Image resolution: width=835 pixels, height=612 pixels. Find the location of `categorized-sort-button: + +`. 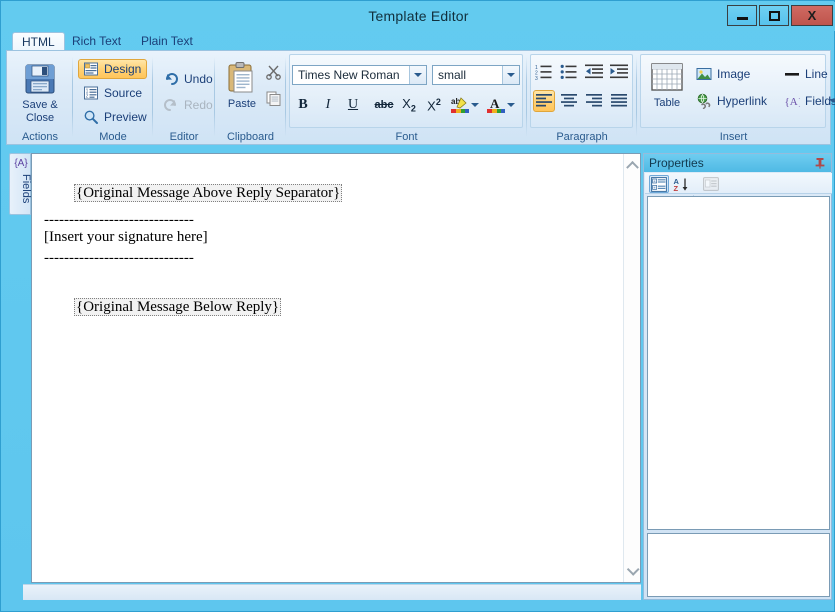

categorized-sort-button: + + is located at coordinates (659, 184).